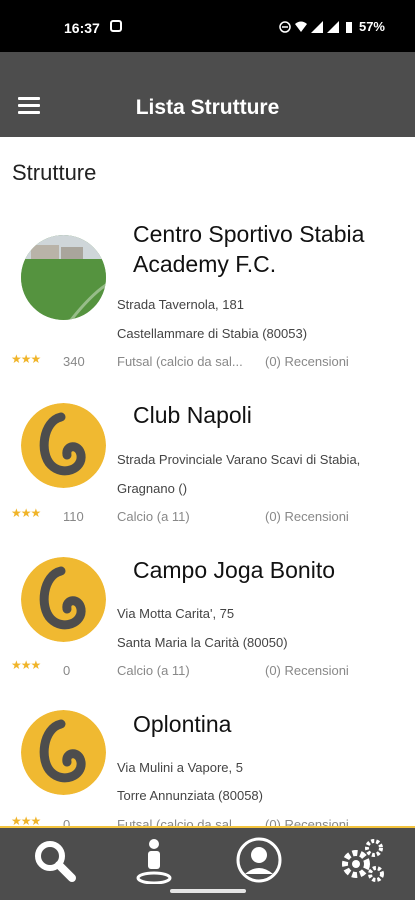 Image resolution: width=415 pixels, height=900 pixels. What do you see at coordinates (116, 26) in the screenshot?
I see `notification-icon` at bounding box center [116, 26].